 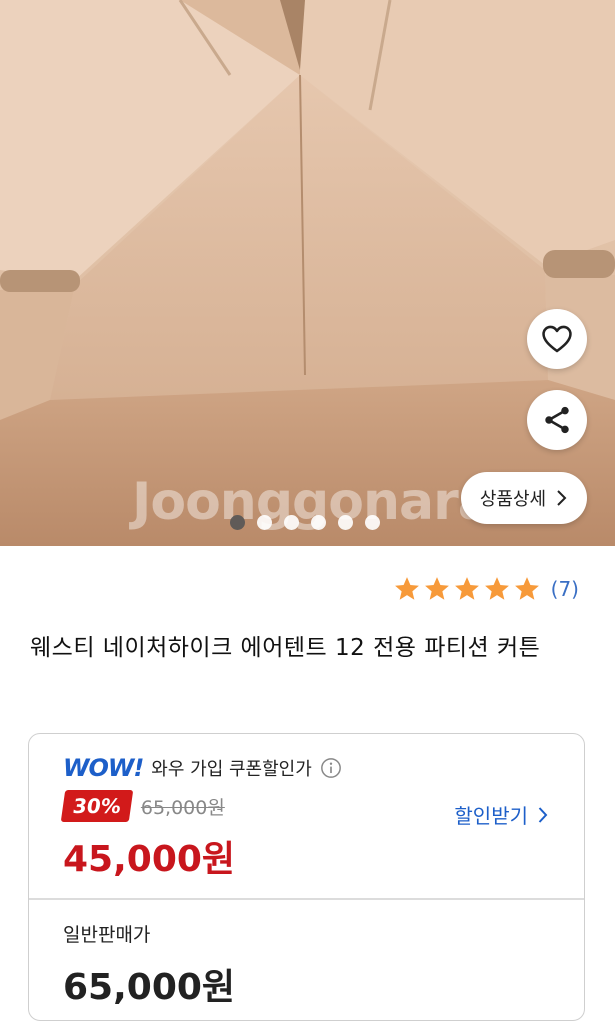 What do you see at coordinates (149, 859) in the screenshot?
I see `wow-discount-price: 45,000원` at bounding box center [149, 859].